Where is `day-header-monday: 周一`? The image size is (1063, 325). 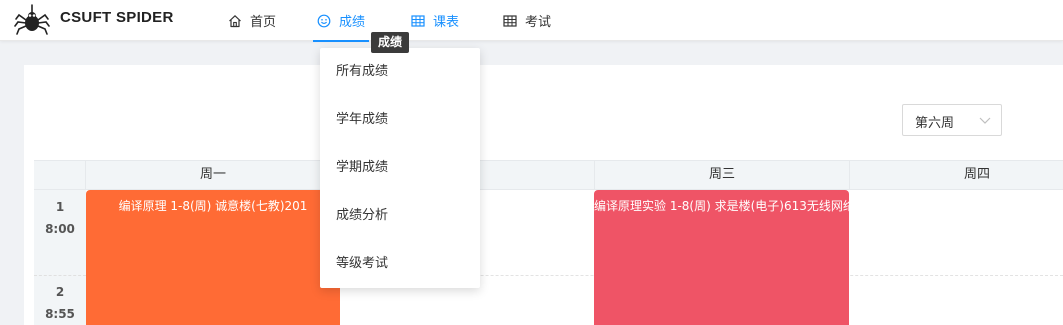
day-header-monday: 周一 is located at coordinates (212, 174).